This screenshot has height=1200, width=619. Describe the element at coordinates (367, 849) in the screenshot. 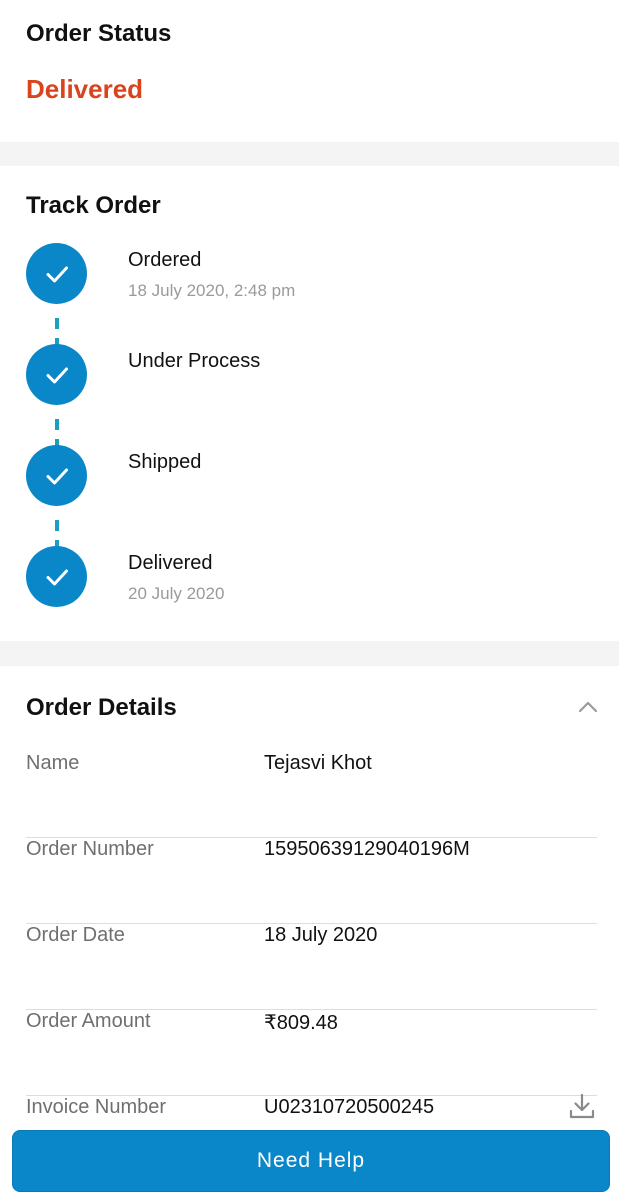

I see `detail-value: 15950639129040196M` at that location.